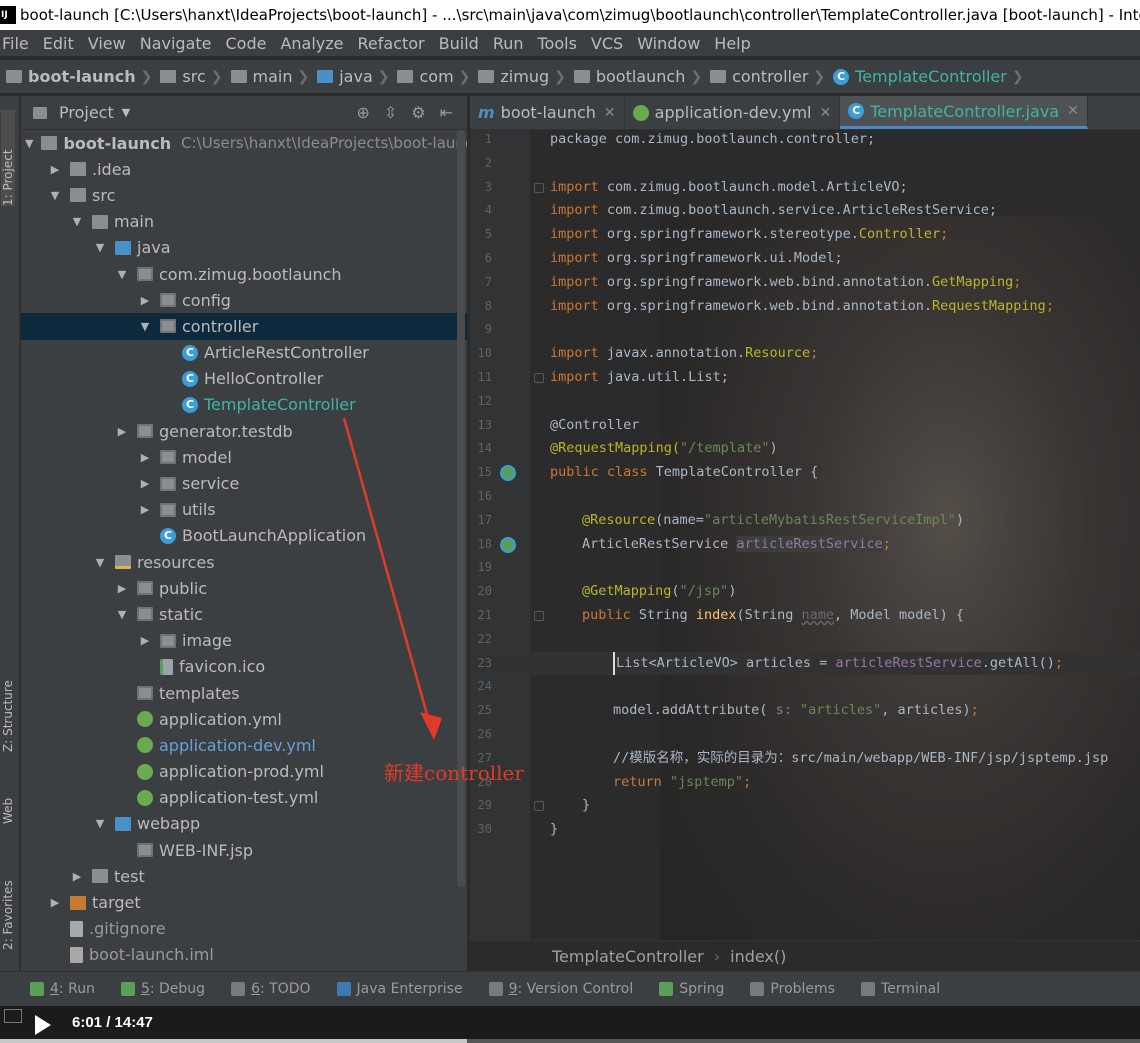 This screenshot has width=1140, height=1043. I want to click on annotation-arrow-line, so click(387, 571).